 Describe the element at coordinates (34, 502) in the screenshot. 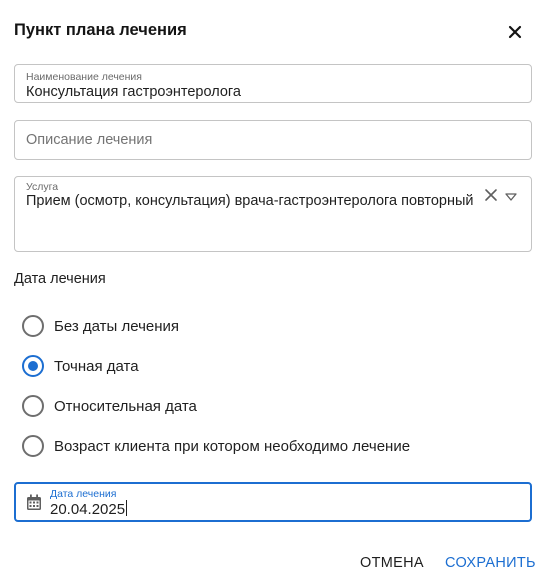

I see `calendar-icon` at that location.